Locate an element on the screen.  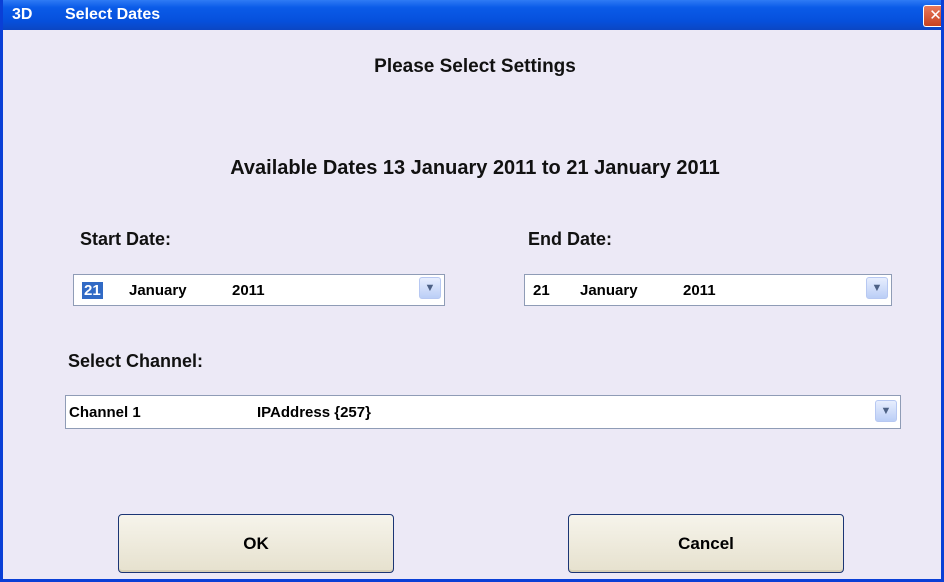
channel-address: IPAddress {257} is located at coordinates (314, 412).